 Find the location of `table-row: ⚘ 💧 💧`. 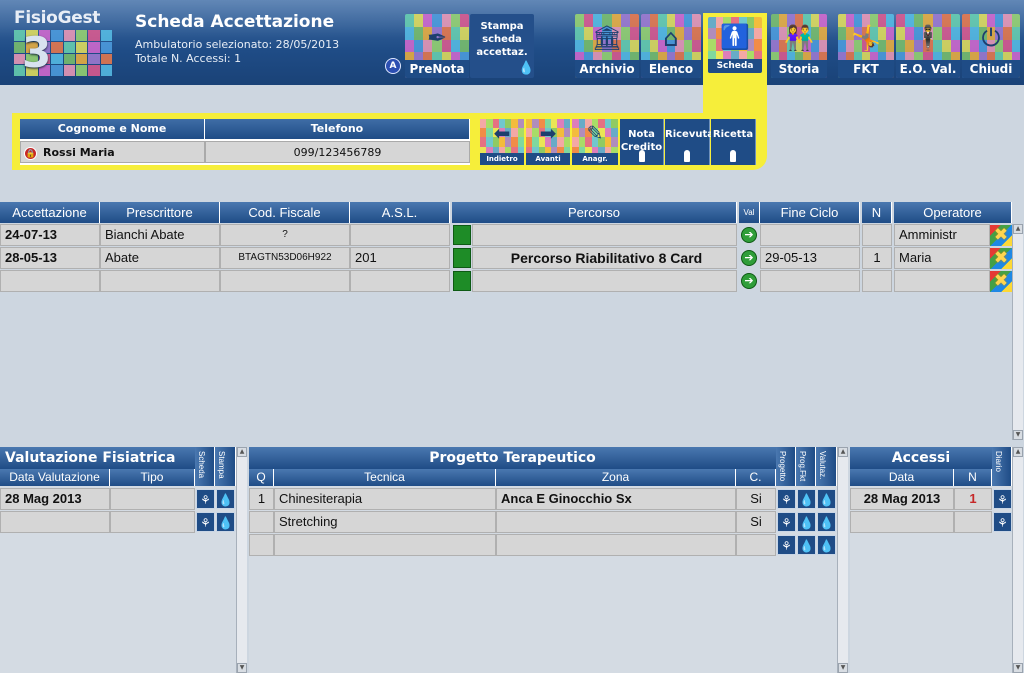

table-row: ⚘ 💧 💧 is located at coordinates (543, 545).